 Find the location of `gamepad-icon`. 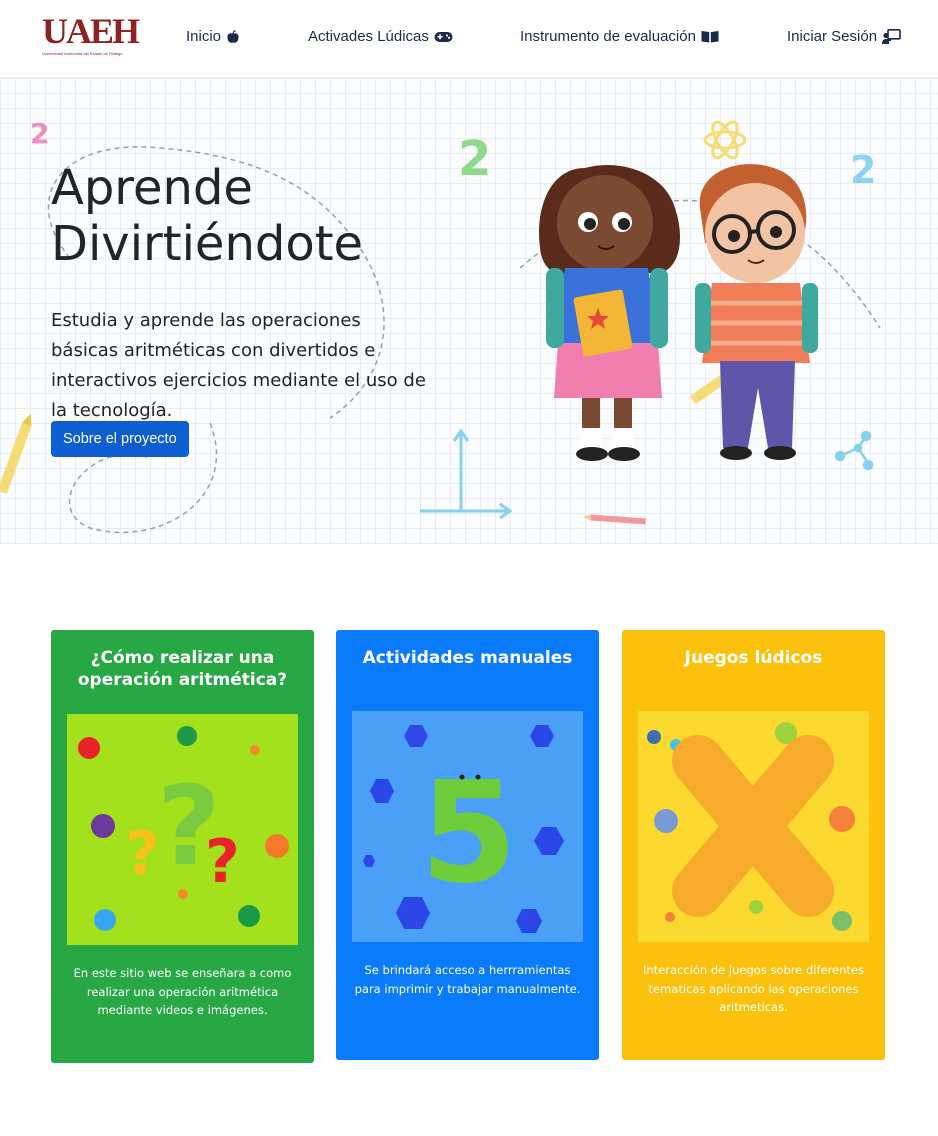

gamepad-icon is located at coordinates (443, 36).